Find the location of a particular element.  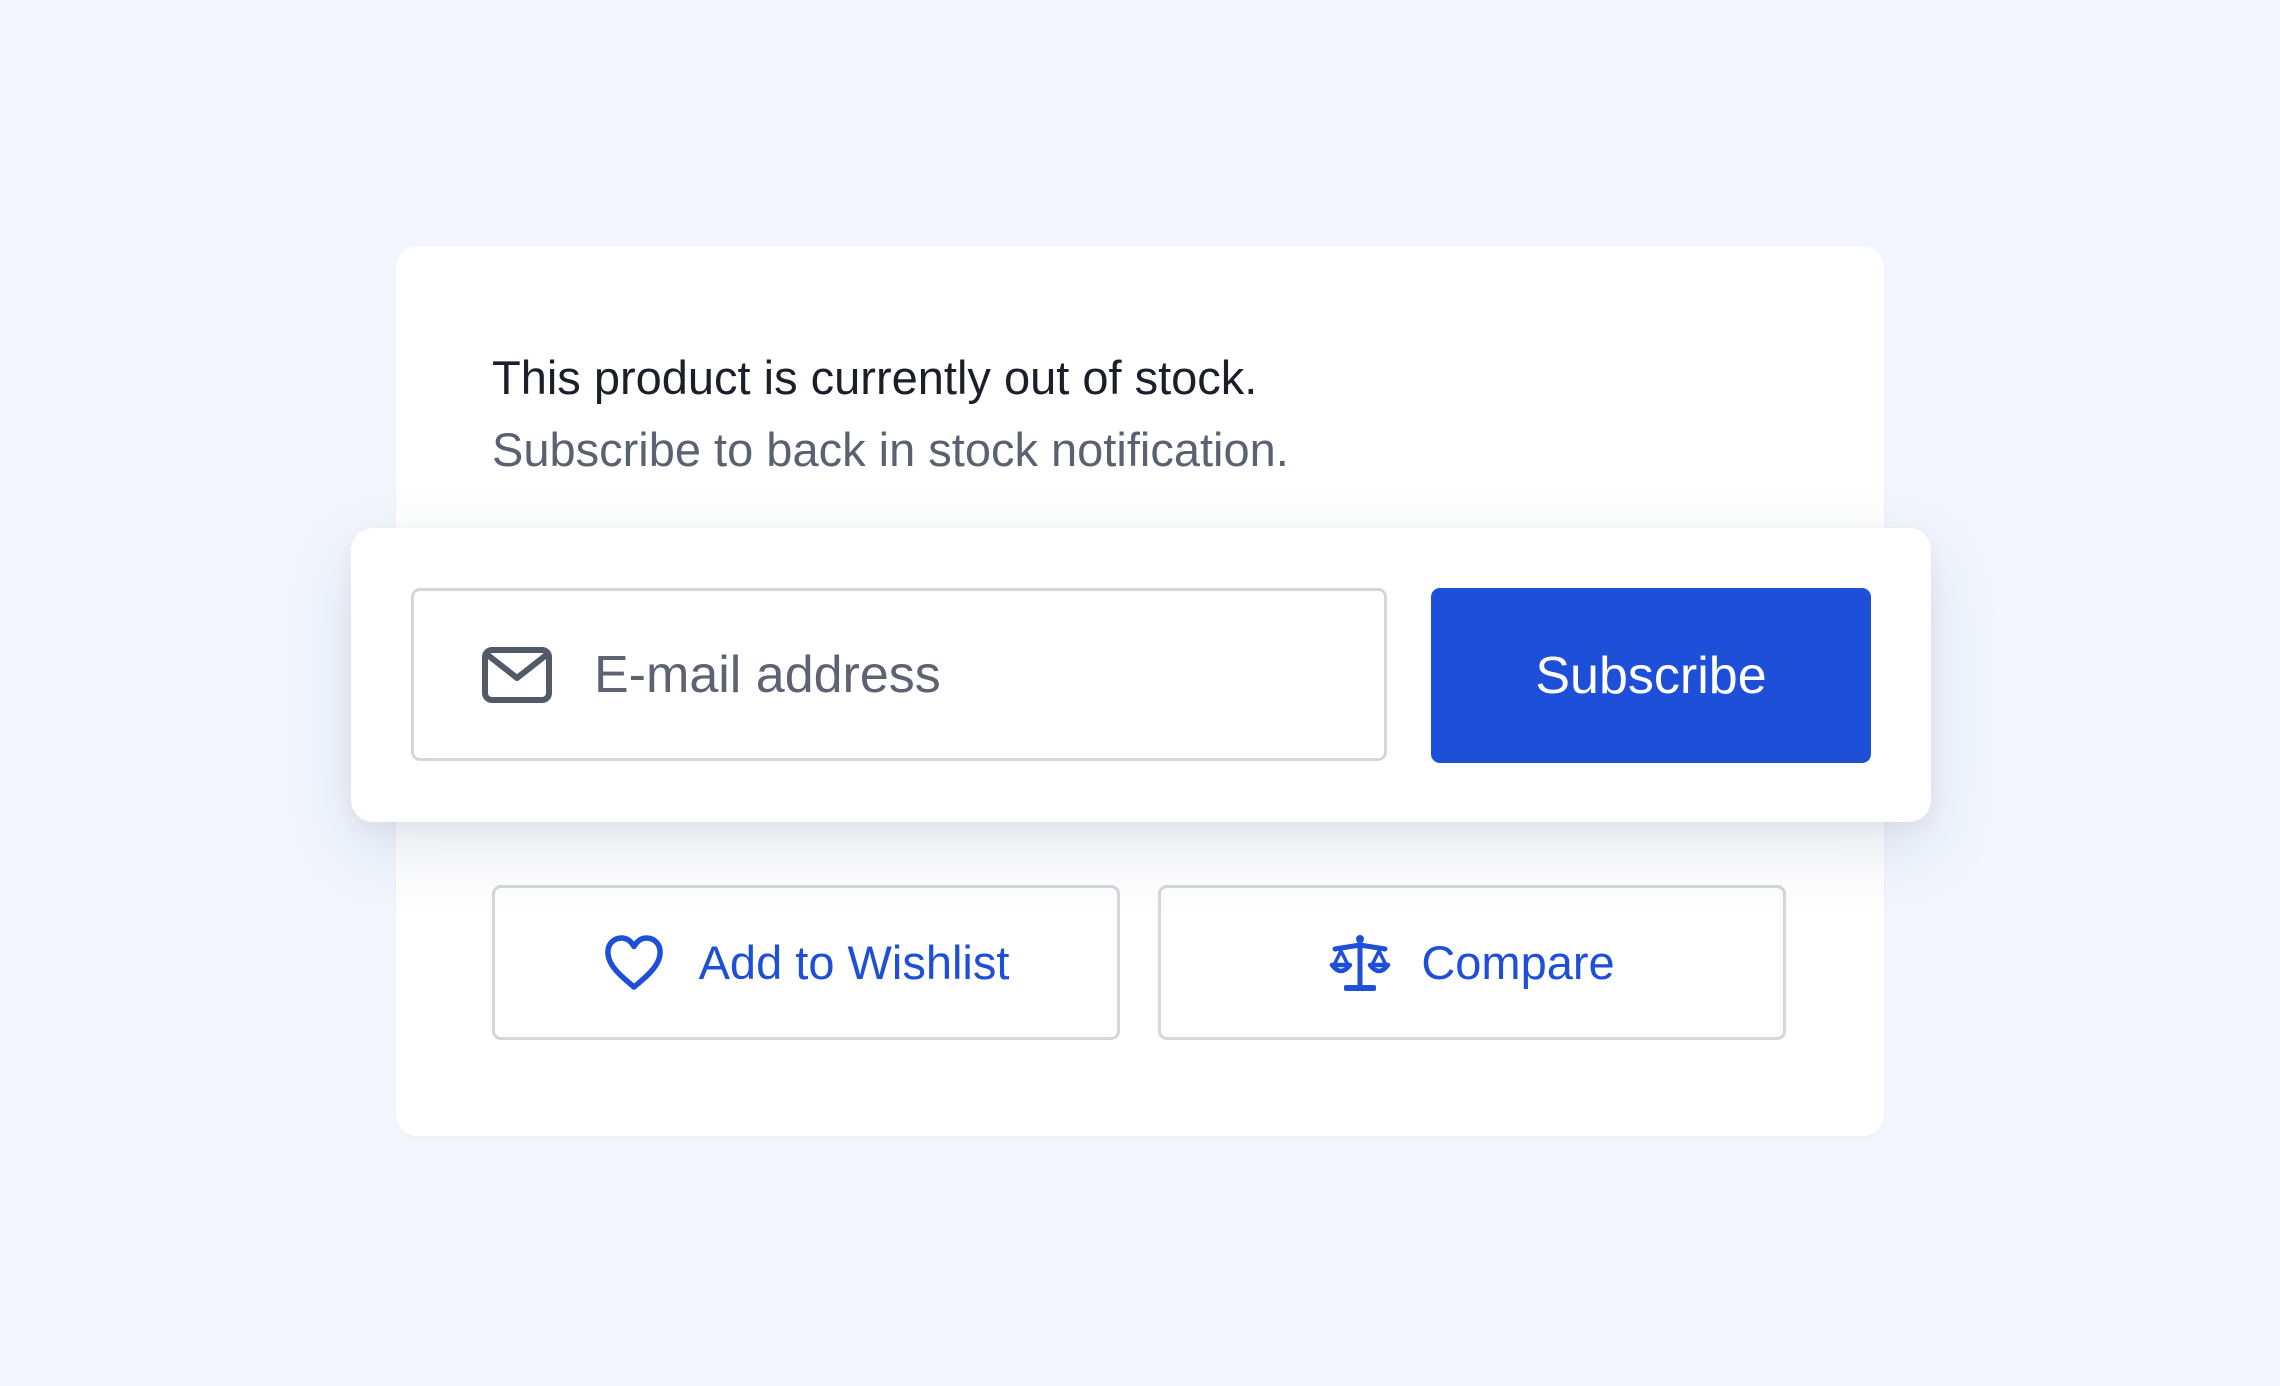

out-of-stock-message: This product is currently out of stock. is located at coordinates (875, 377).